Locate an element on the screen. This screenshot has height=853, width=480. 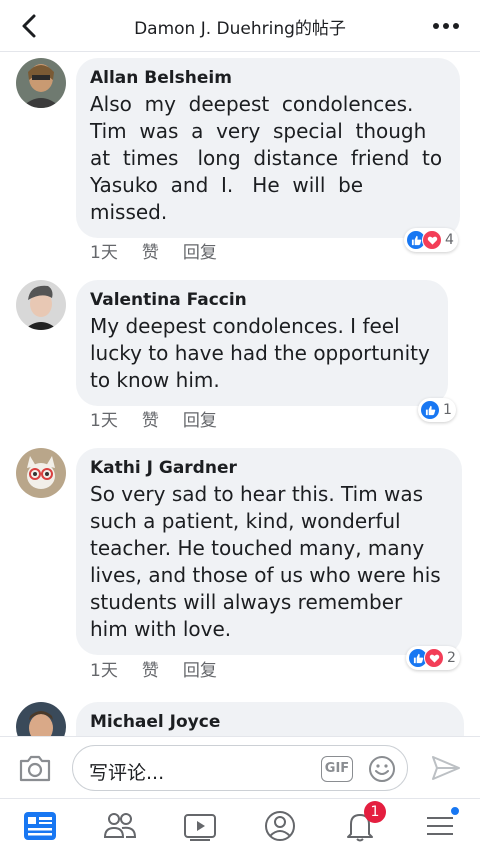
reaction-count: 4 is located at coordinates (449, 240).